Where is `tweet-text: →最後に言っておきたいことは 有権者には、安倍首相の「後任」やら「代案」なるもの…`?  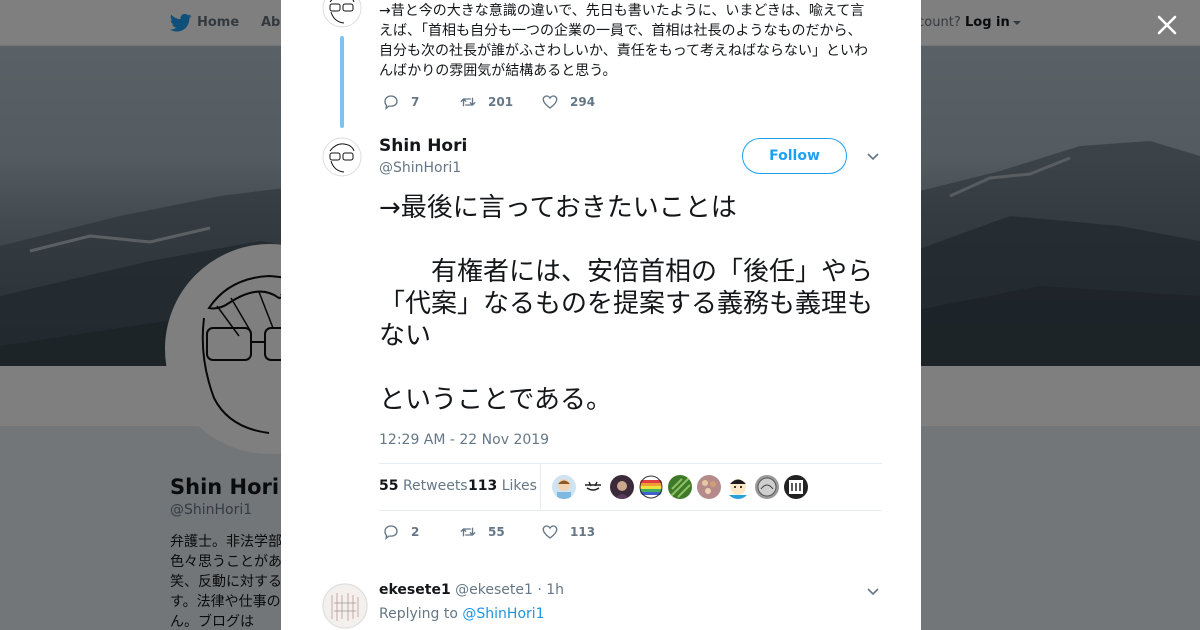 tweet-text: →最後に言っておきたいことは 有権者には、安倍首相の「後任」やら「代案」なるもの… is located at coordinates (626, 304).